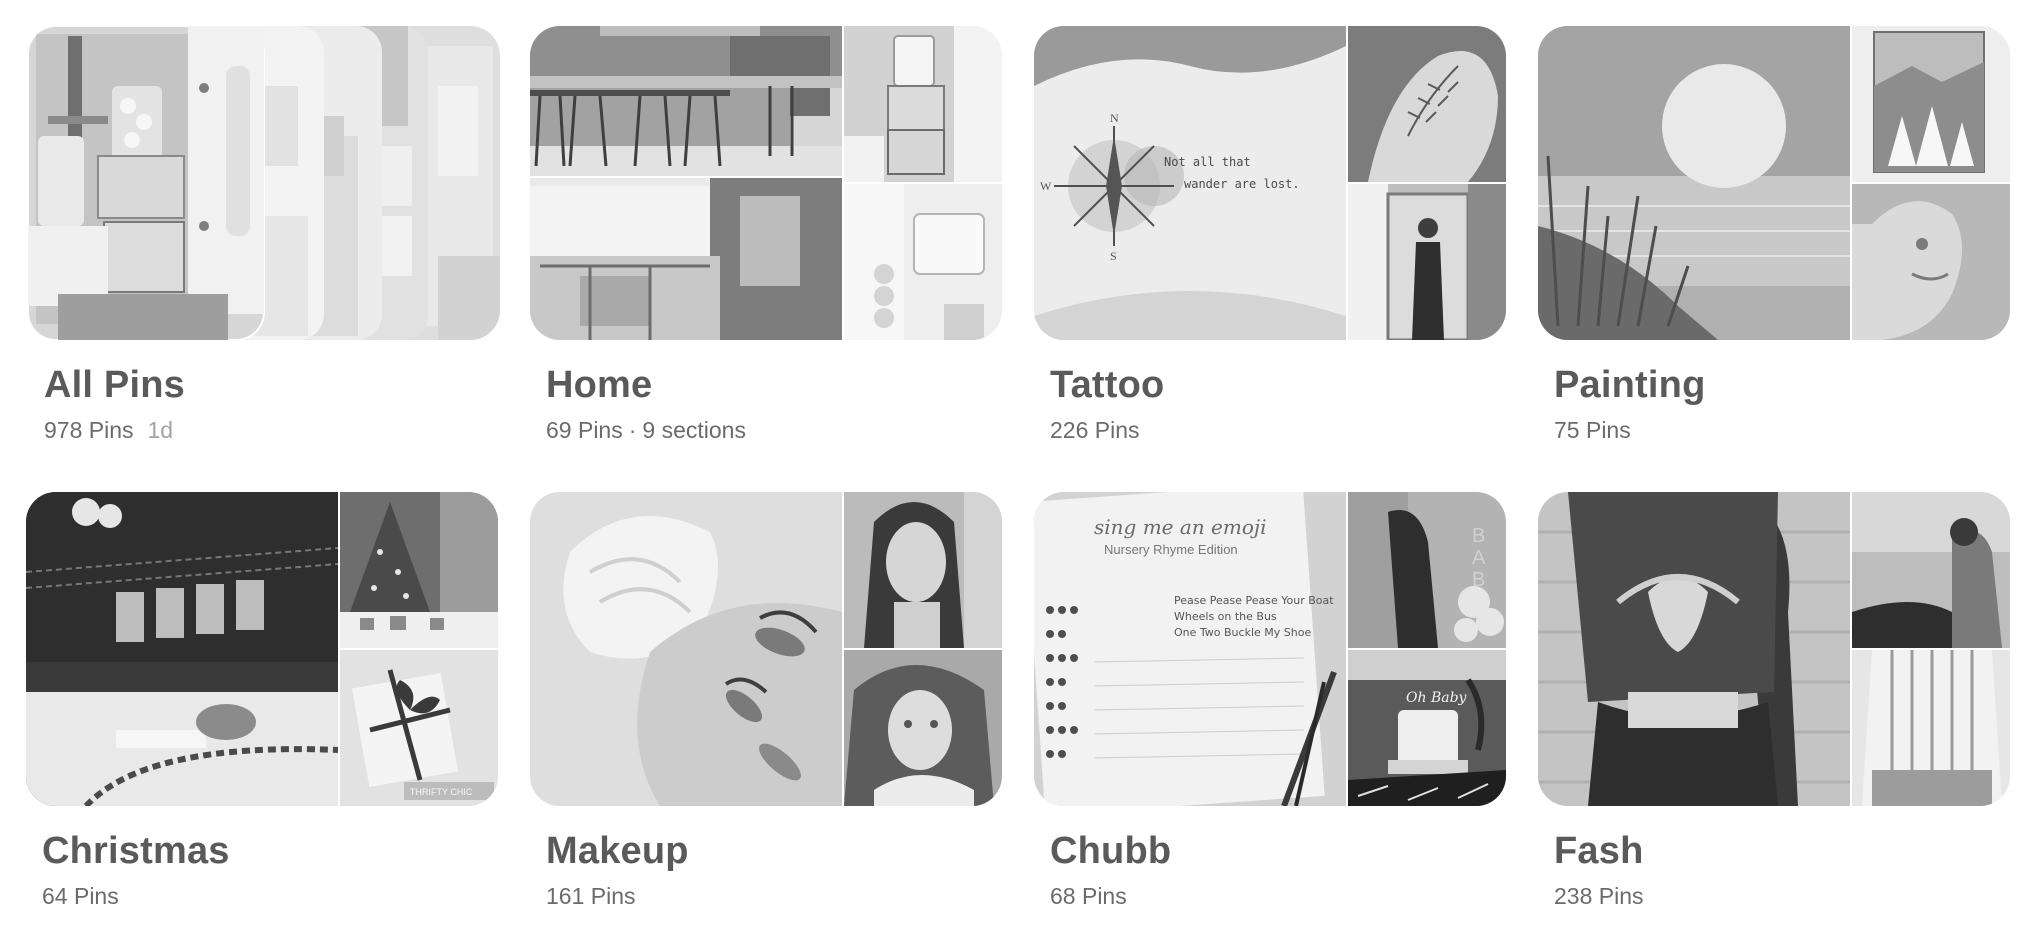  I want to click on tattoo-text: Not all that, so click(1207, 162).